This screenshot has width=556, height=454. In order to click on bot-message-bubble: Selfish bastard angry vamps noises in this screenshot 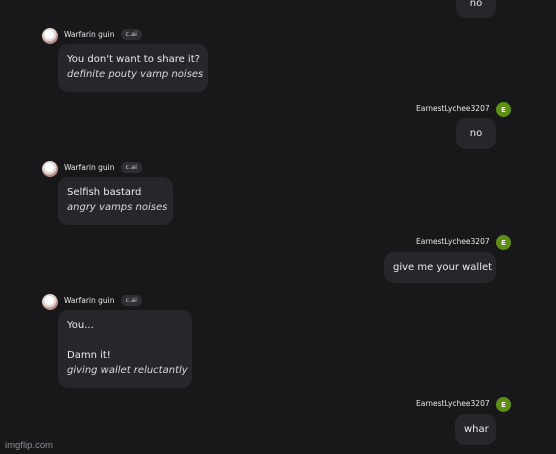, I will do `click(115, 201)`.